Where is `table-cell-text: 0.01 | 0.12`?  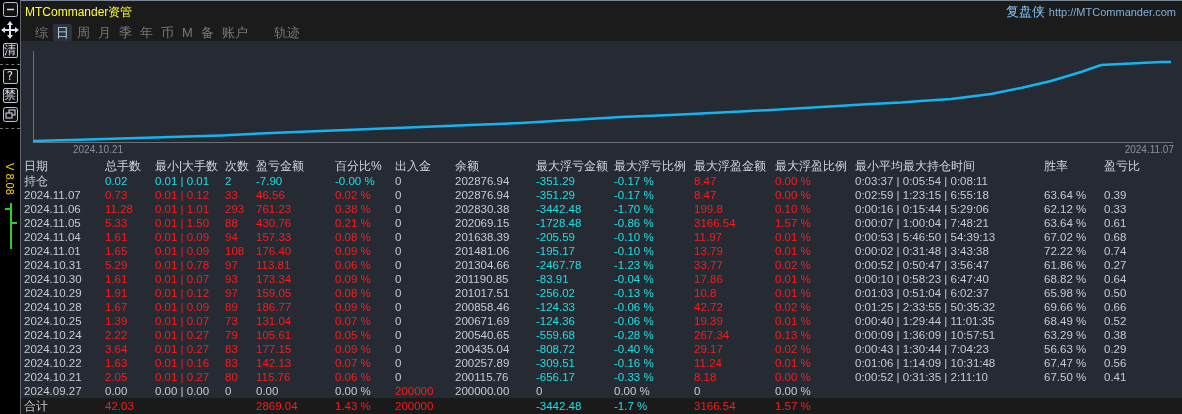 table-cell-text: 0.01 | 0.12 is located at coordinates (183, 293).